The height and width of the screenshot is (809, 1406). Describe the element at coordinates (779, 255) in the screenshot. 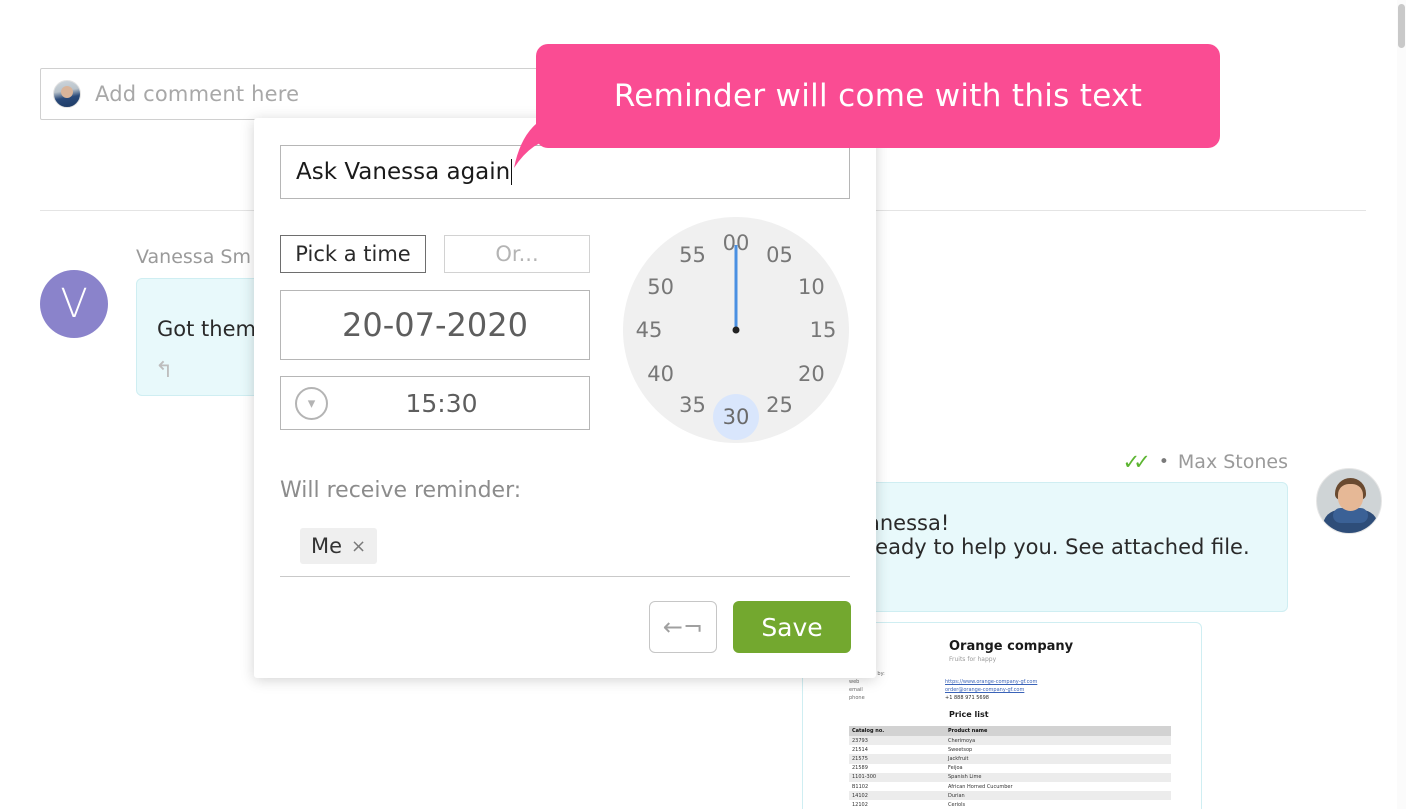

I see `clock-tick: 05` at that location.